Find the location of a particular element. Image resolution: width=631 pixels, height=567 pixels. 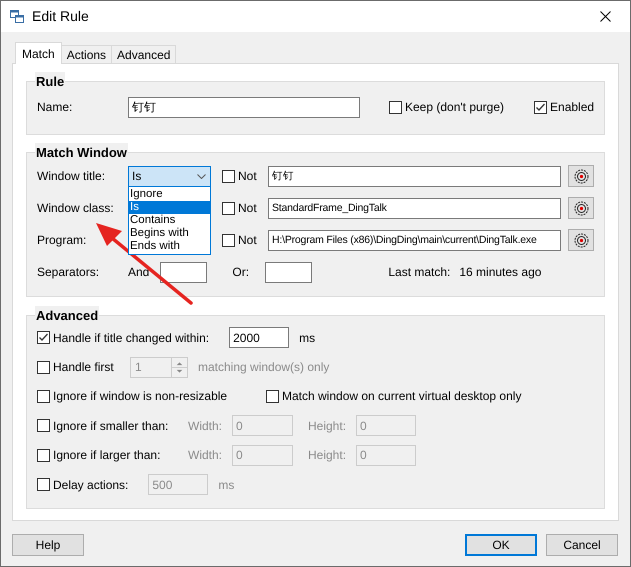

app-icon is located at coordinates (17, 16).